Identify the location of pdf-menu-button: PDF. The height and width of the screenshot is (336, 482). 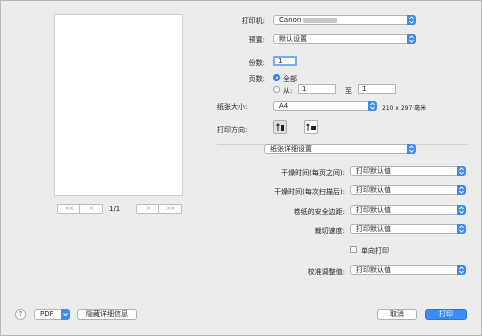
(52, 314).